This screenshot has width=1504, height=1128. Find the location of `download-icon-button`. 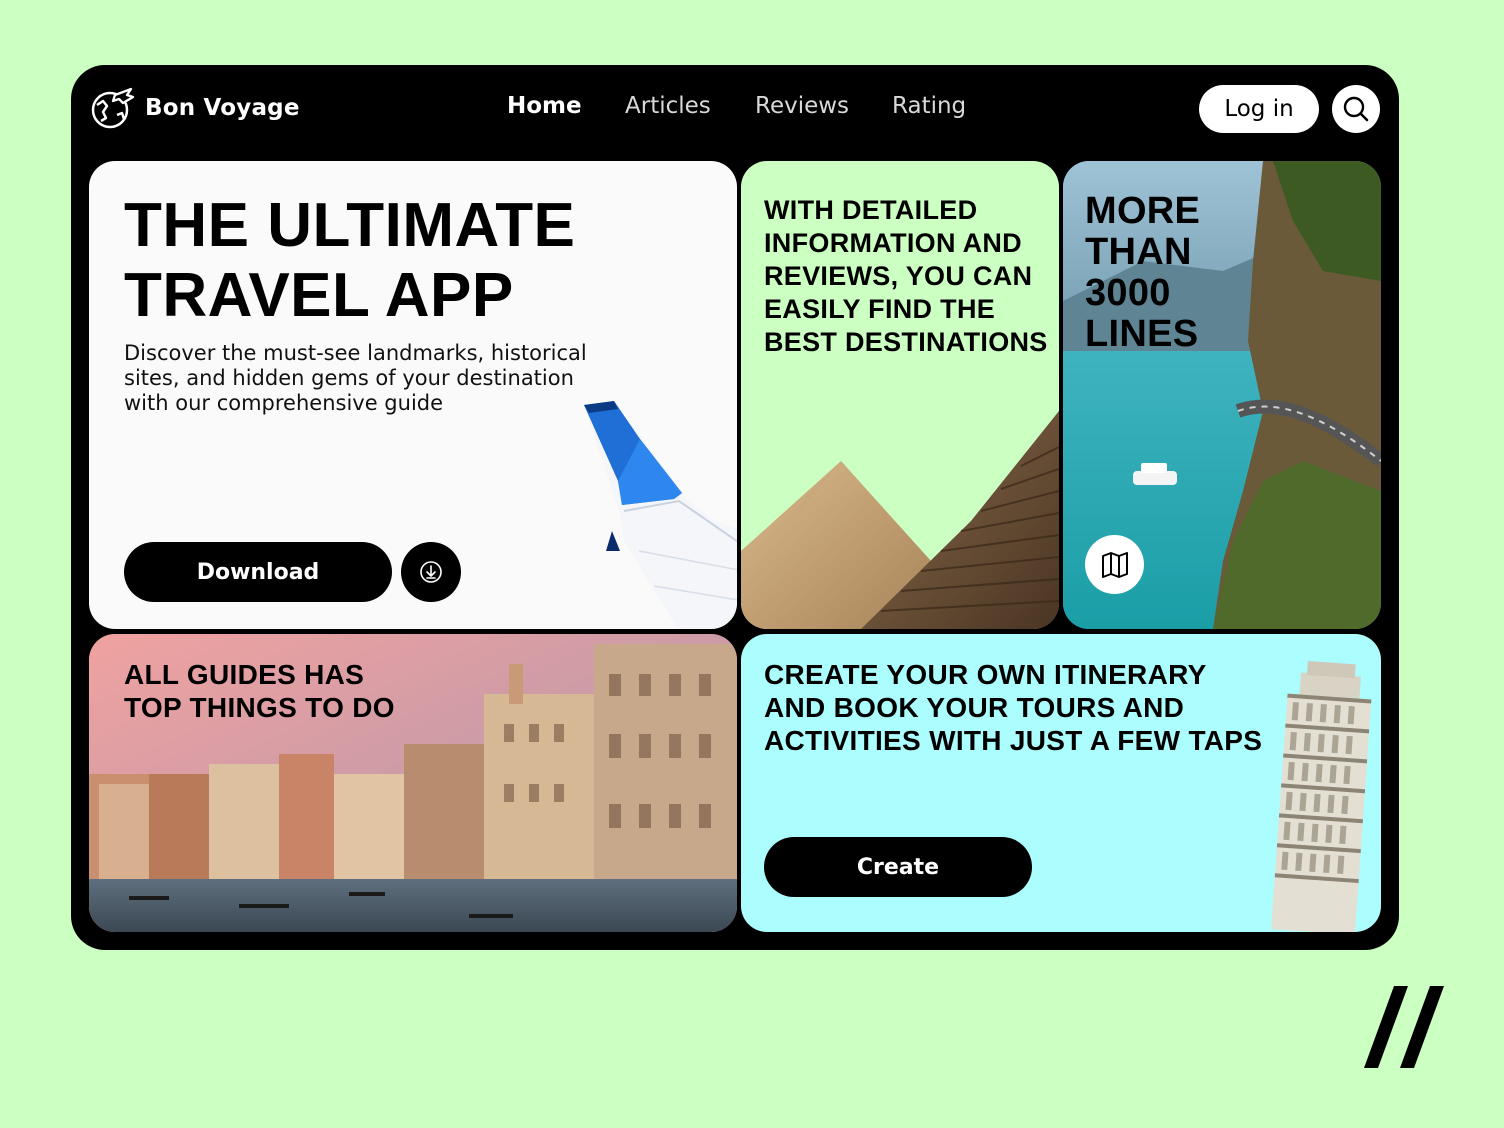

download-icon-button is located at coordinates (431, 572).